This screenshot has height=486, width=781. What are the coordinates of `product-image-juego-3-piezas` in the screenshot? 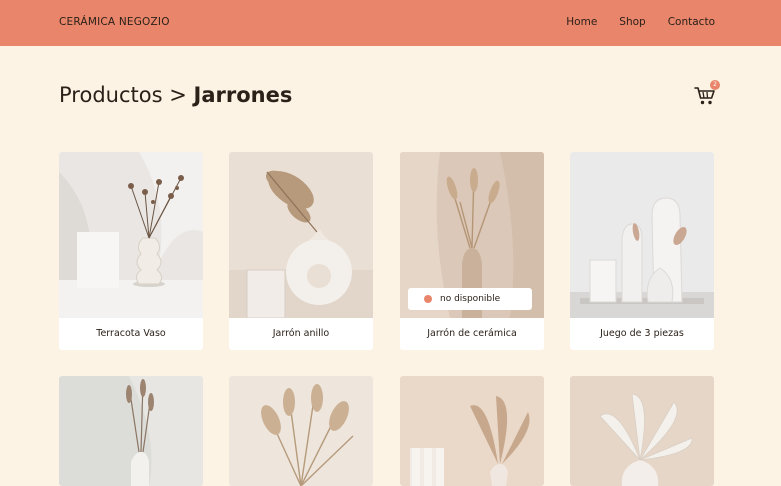 It's located at (642, 235).